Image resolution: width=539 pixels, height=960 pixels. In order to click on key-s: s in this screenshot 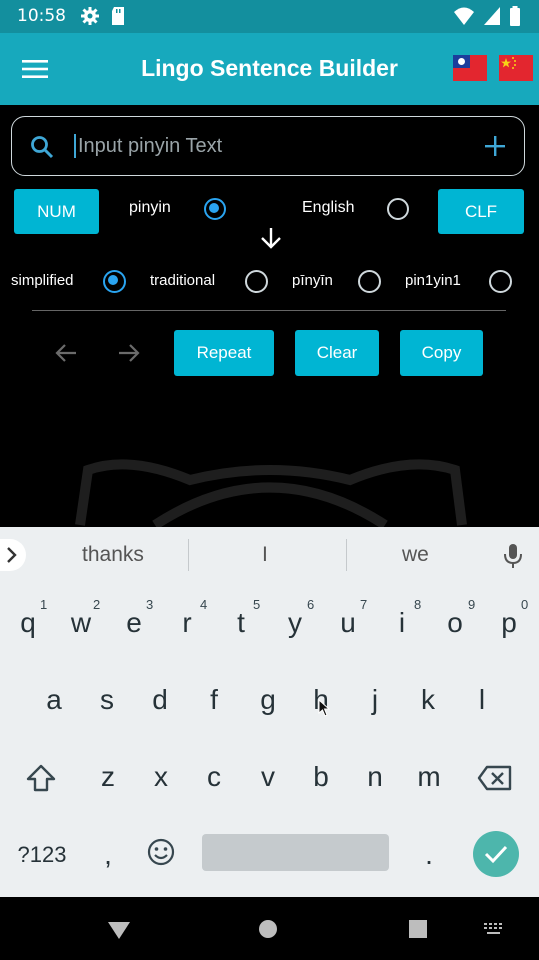, I will do `click(107, 700)`.